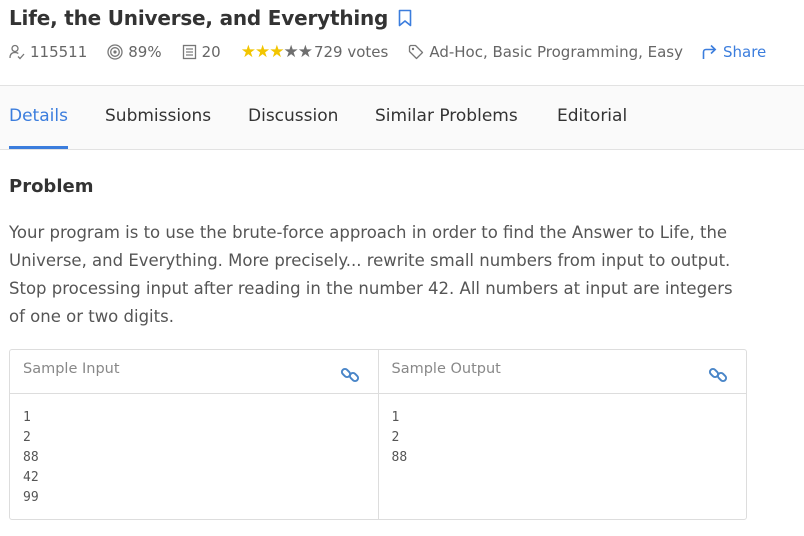 The width and height of the screenshot is (804, 536). I want to click on sample-output-line: 88, so click(399, 457).